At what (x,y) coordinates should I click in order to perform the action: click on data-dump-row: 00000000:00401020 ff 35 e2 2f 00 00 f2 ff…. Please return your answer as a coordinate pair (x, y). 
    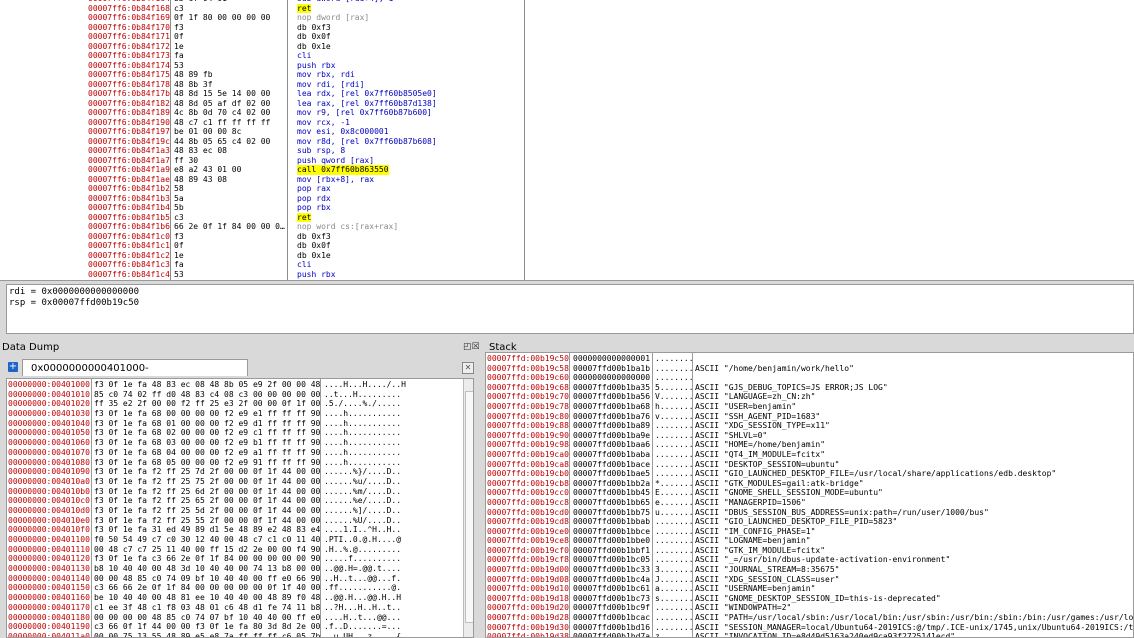
    Looking at the image, I should click on (240, 403).